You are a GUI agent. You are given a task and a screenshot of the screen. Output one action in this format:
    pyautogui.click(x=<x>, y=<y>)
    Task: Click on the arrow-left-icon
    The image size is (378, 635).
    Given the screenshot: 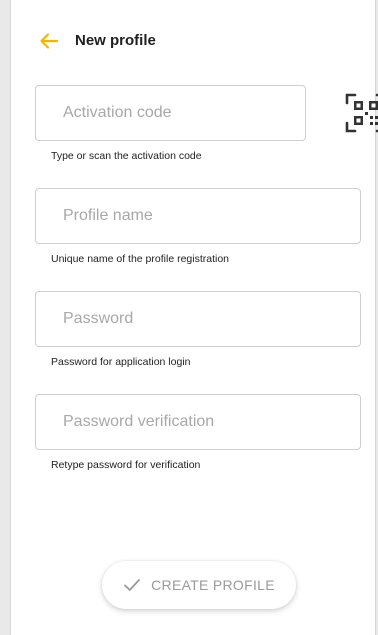 What is the action you would take?
    pyautogui.click(x=49, y=41)
    